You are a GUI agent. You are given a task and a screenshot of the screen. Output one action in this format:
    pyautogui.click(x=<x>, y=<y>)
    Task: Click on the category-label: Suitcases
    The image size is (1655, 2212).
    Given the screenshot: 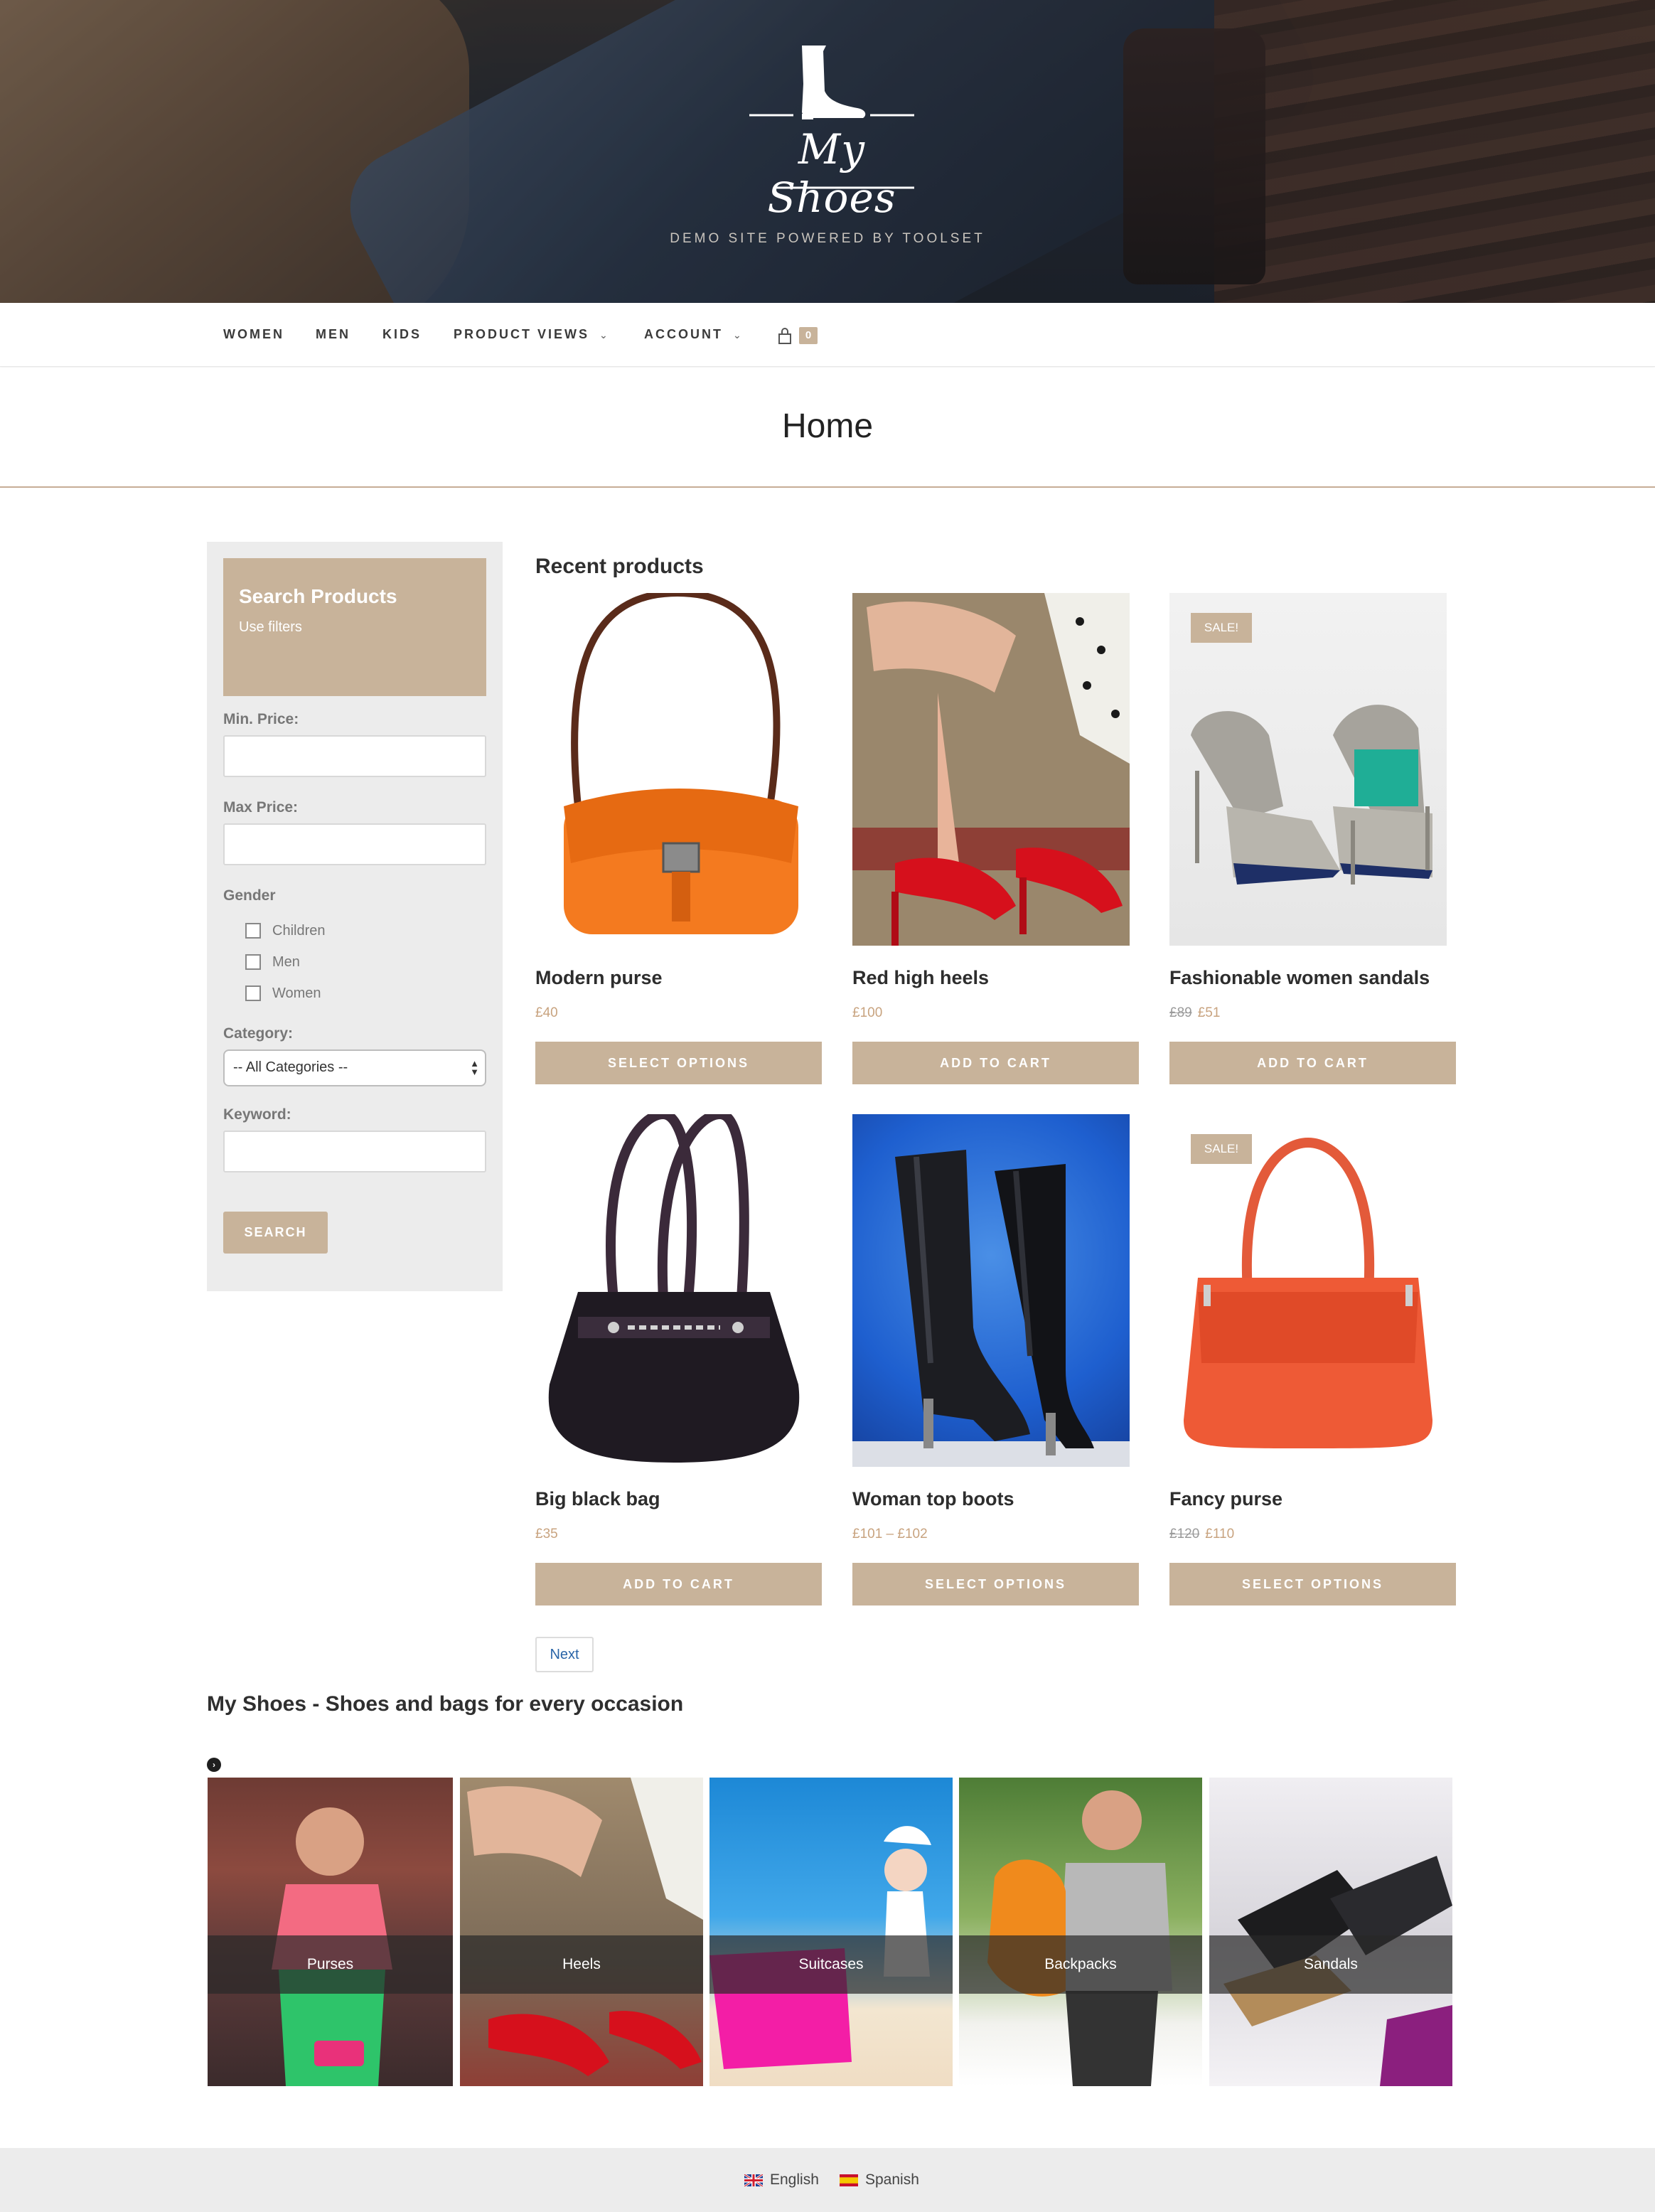 What is the action you would take?
    pyautogui.click(x=831, y=1964)
    